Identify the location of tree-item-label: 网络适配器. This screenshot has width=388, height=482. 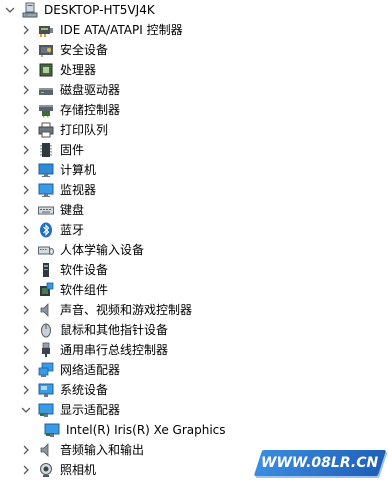
(90, 370).